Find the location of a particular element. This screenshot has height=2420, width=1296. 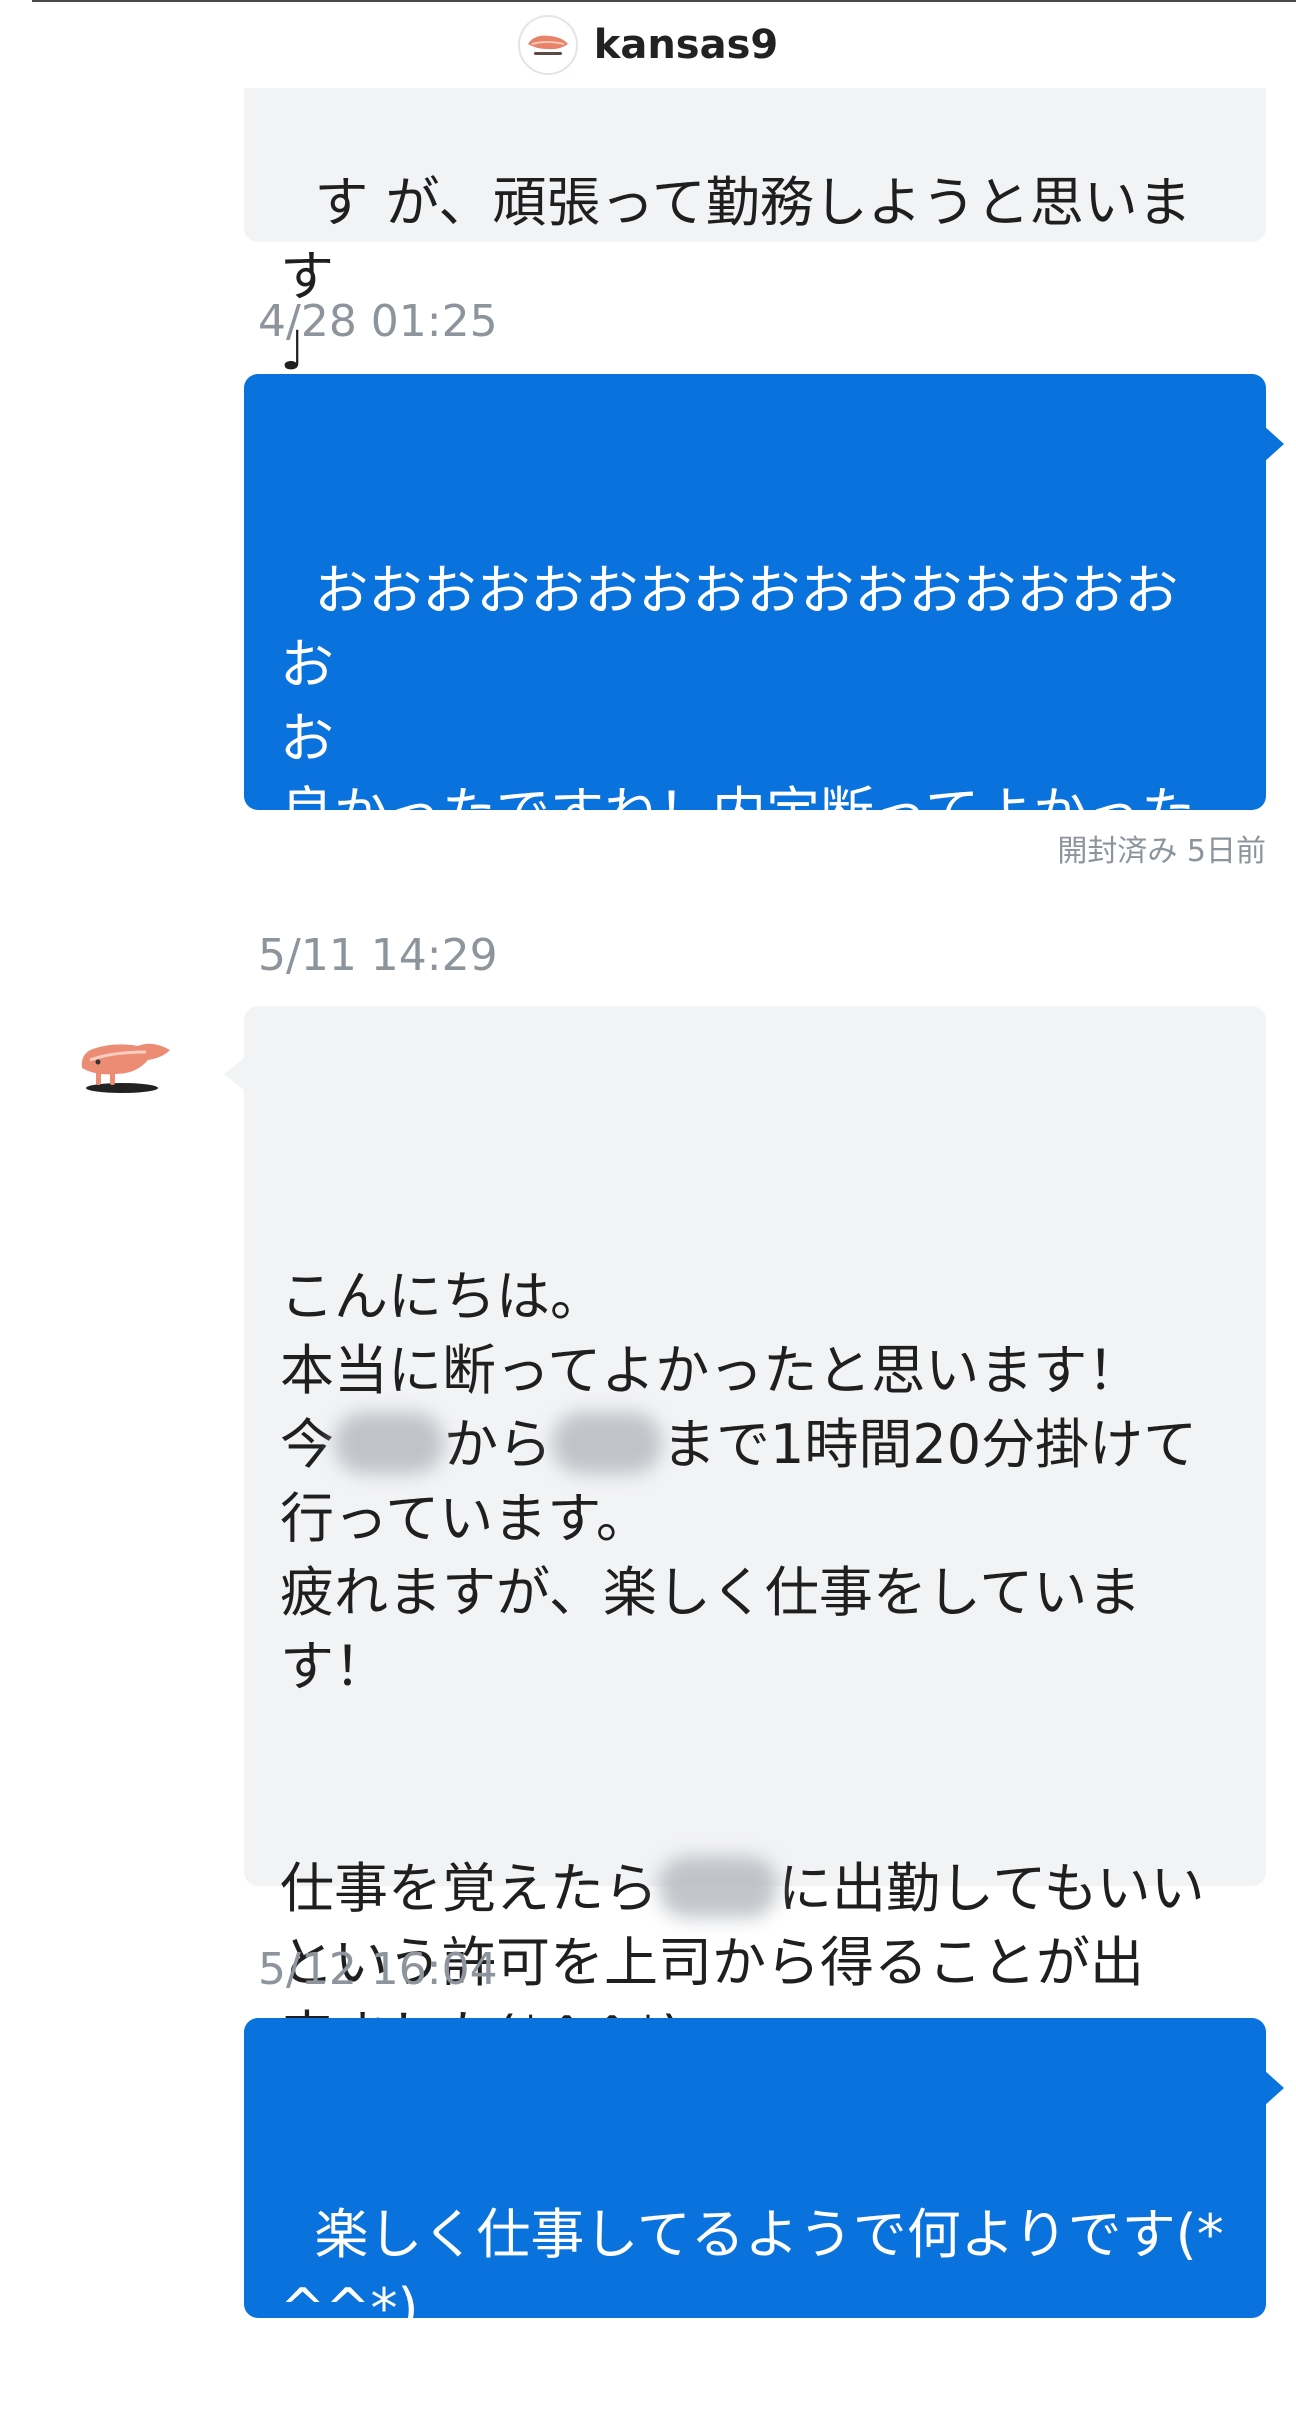

contact-avatar is located at coordinates (547, 45).